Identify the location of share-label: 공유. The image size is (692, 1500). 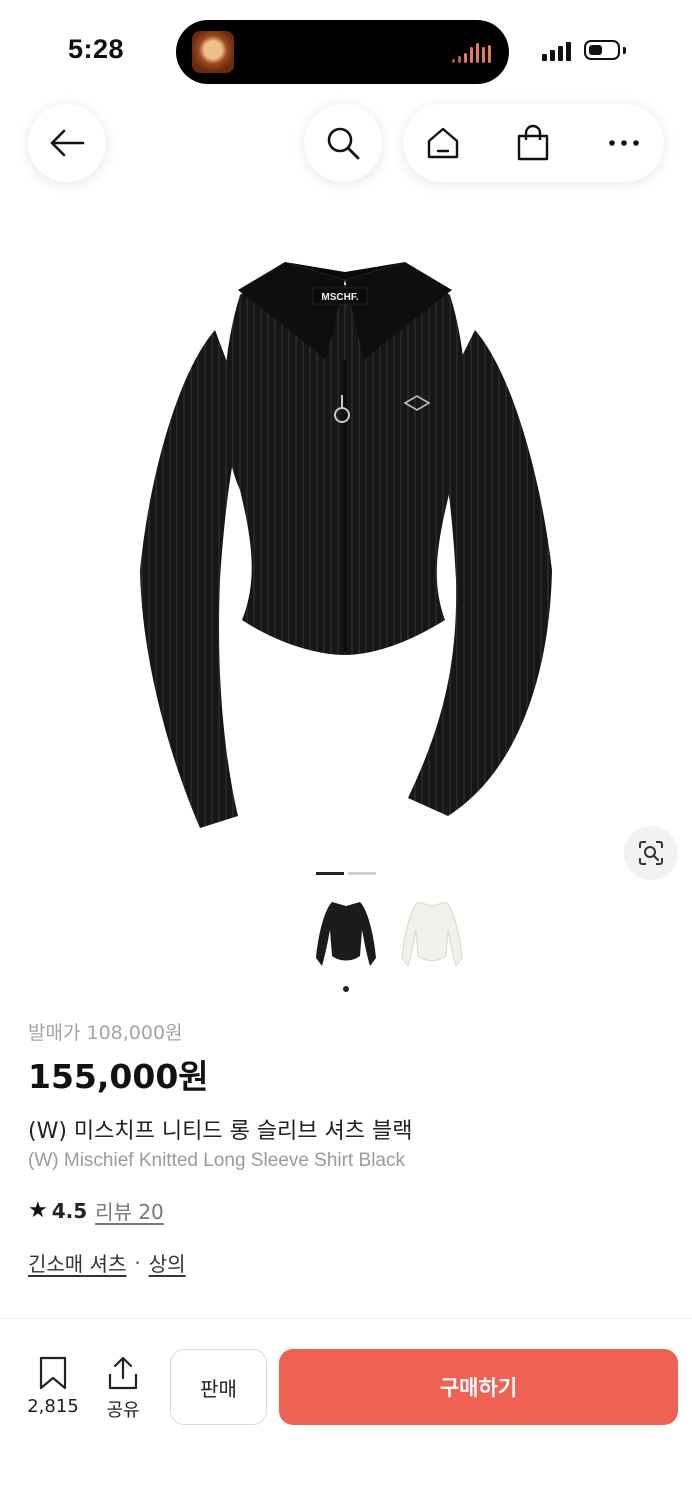
(123, 1410).